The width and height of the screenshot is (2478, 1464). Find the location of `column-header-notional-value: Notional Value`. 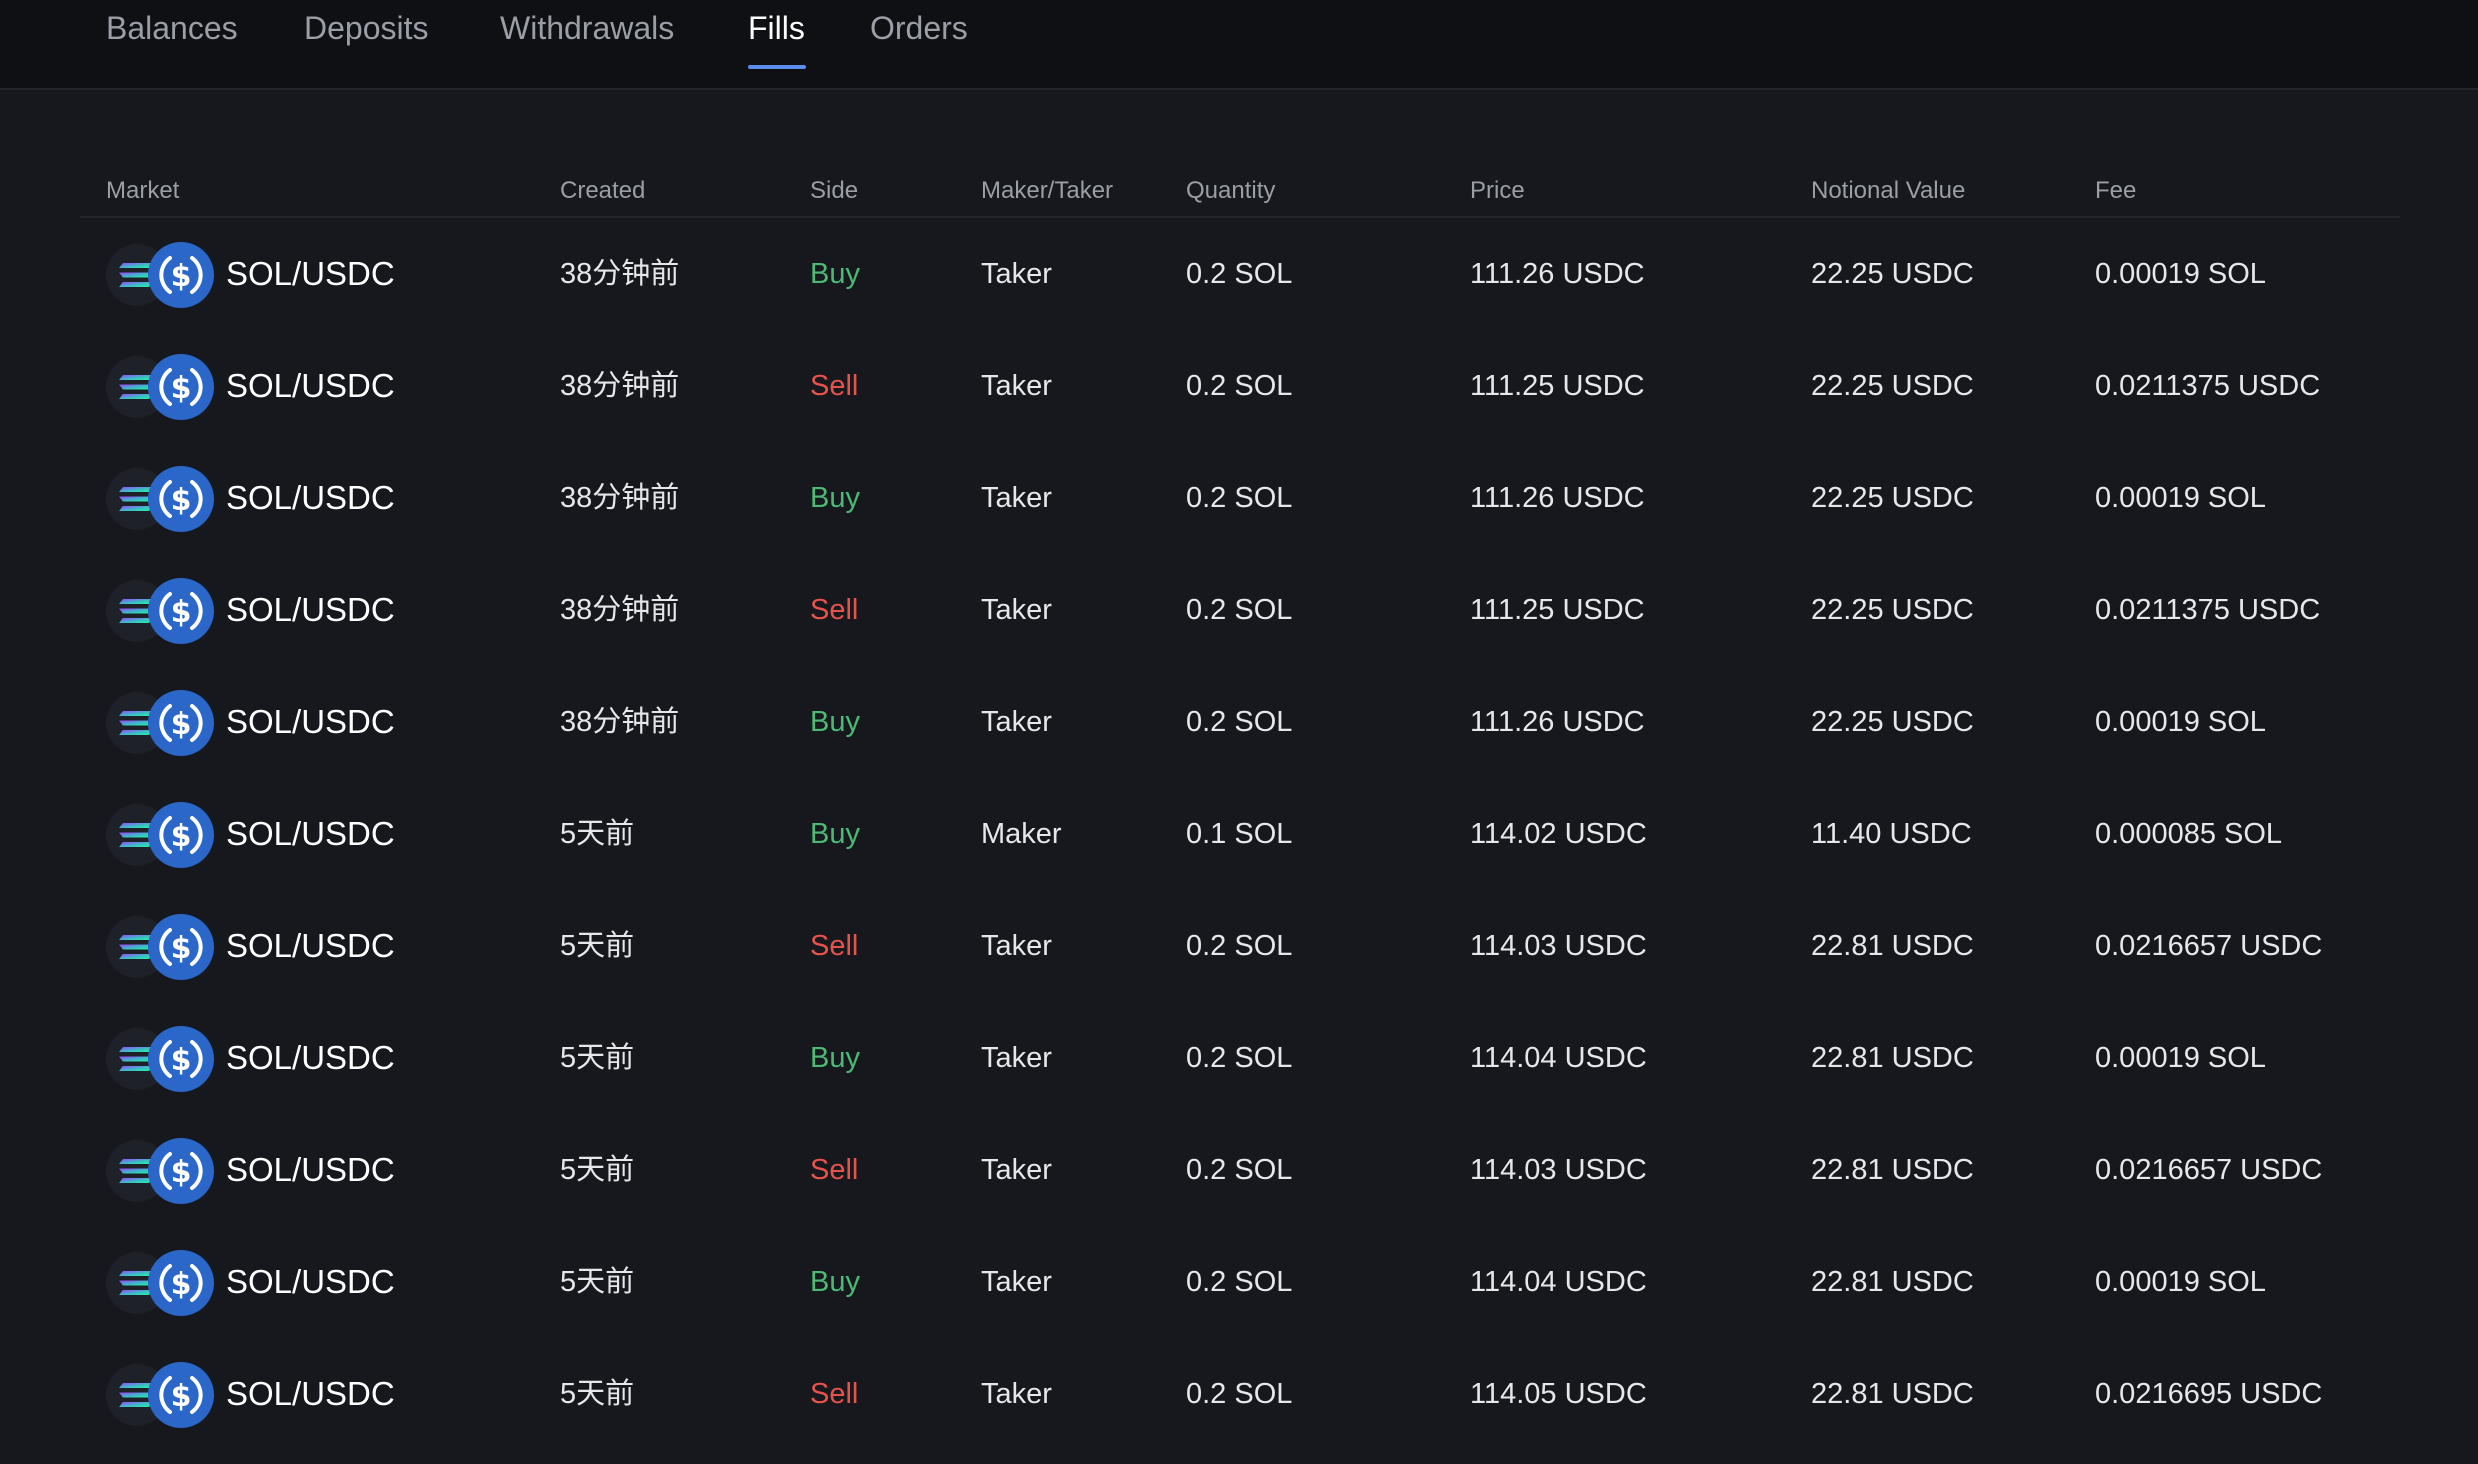

column-header-notional-value: Notional Value is located at coordinates (1888, 190).